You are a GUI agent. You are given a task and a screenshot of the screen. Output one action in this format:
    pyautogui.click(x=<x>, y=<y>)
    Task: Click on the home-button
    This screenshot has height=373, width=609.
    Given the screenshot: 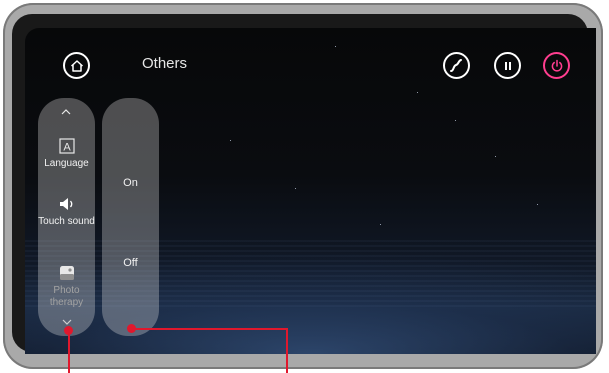 What is the action you would take?
    pyautogui.click(x=76, y=65)
    